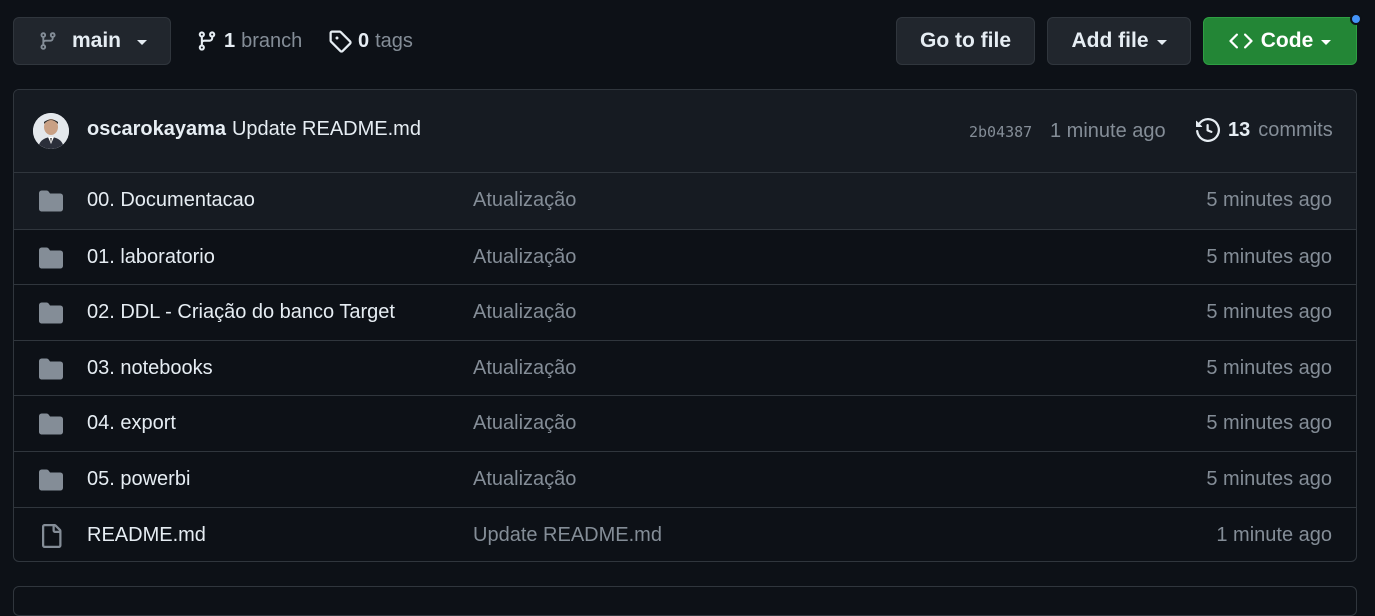 The width and height of the screenshot is (1375, 616). Describe the element at coordinates (138, 479) in the screenshot. I see `file-name: 05. powerbi` at that location.